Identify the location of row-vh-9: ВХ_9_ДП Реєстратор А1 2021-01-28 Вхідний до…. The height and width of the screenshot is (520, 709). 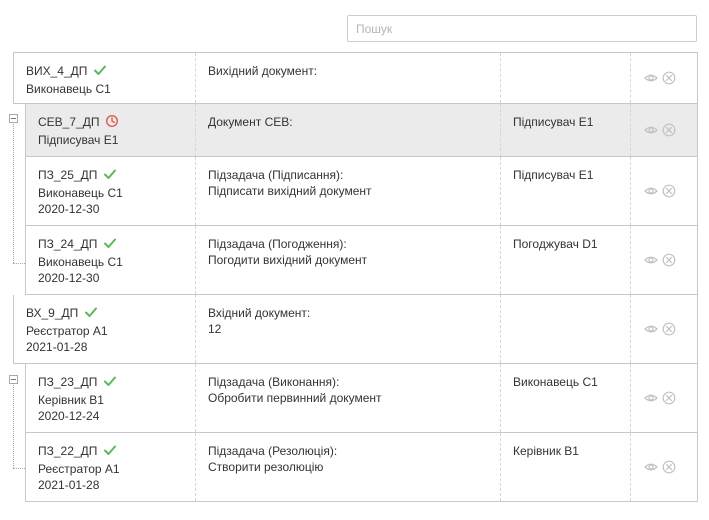
(355, 329).